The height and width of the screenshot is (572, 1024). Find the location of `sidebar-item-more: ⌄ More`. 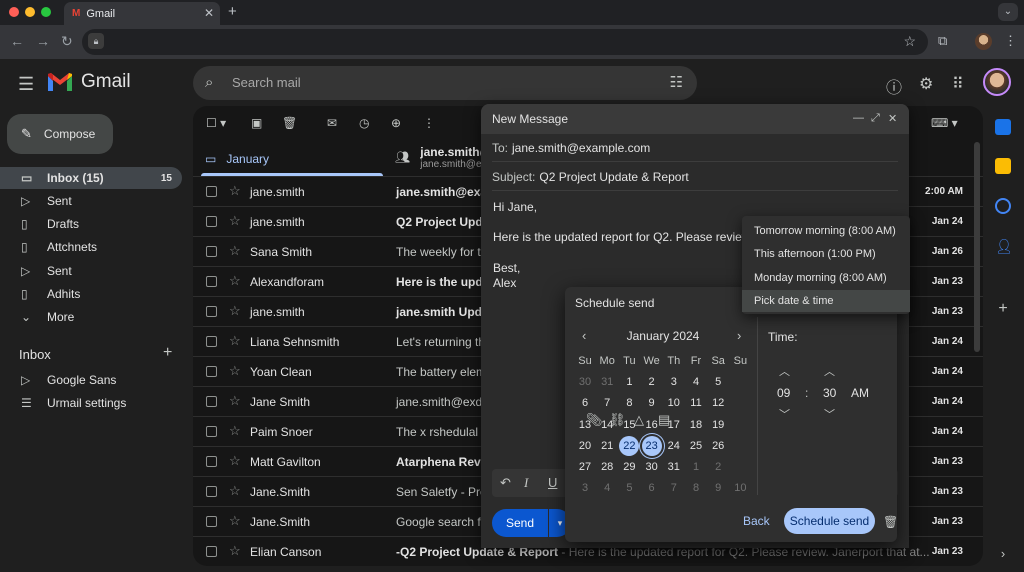

sidebar-item-more: ⌄ More is located at coordinates (91, 317).